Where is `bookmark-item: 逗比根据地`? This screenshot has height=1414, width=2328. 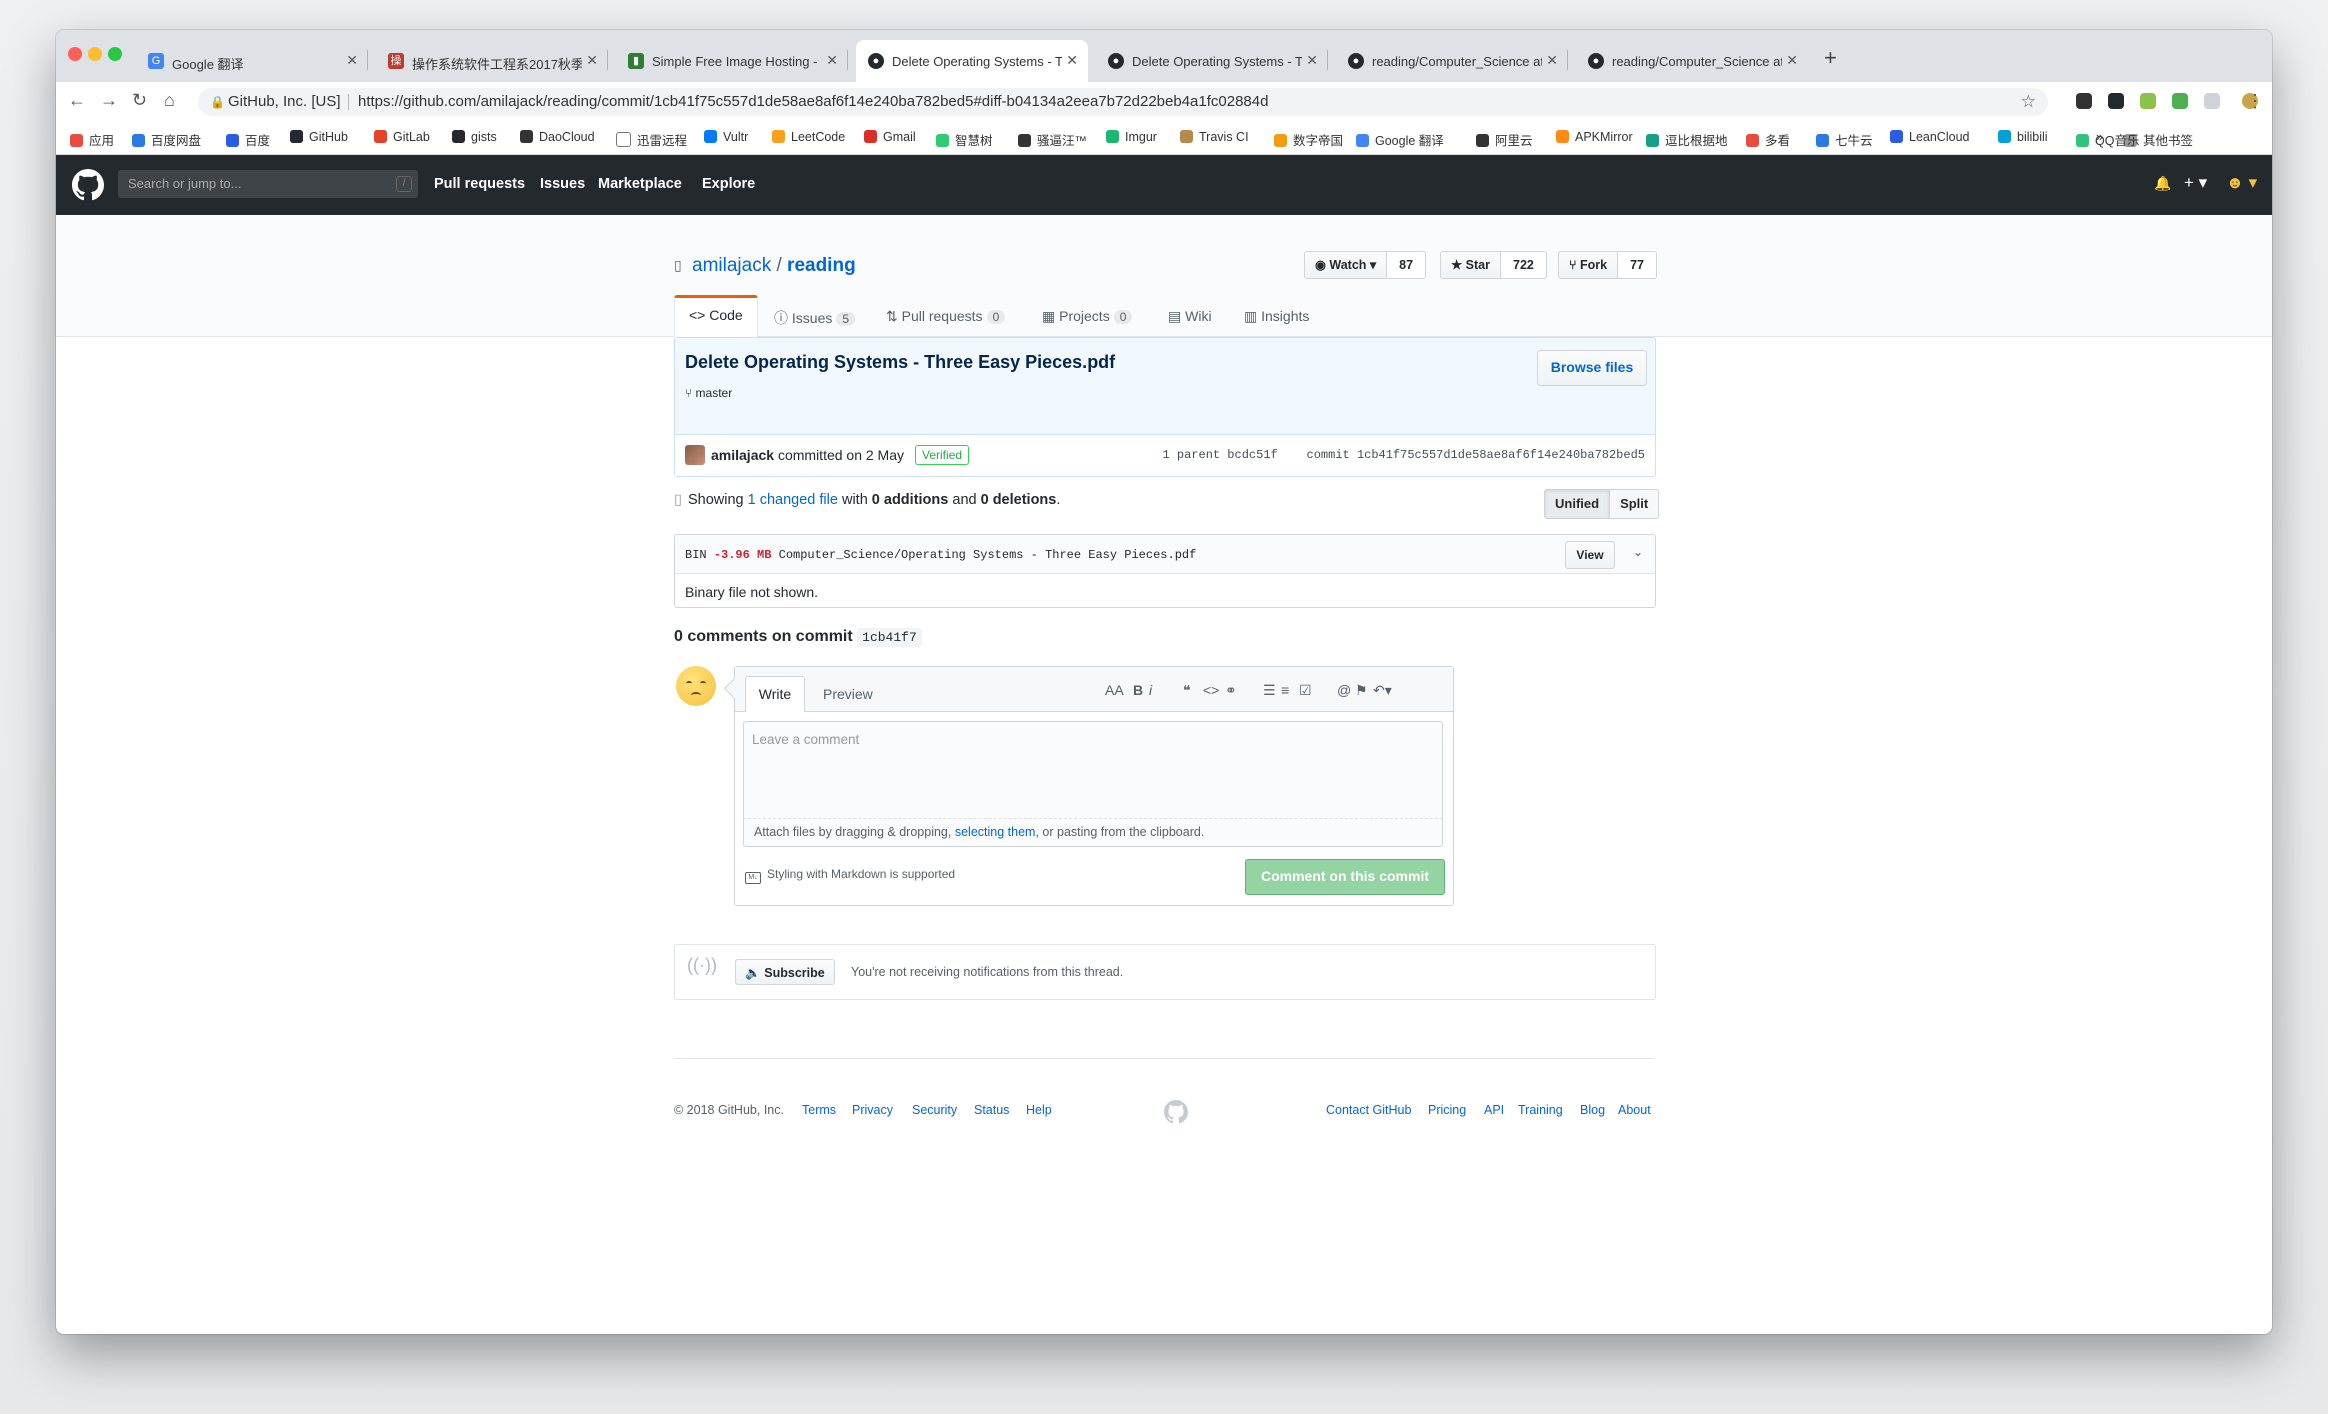
bookmark-item: 逗比根据地 is located at coordinates (1687, 139).